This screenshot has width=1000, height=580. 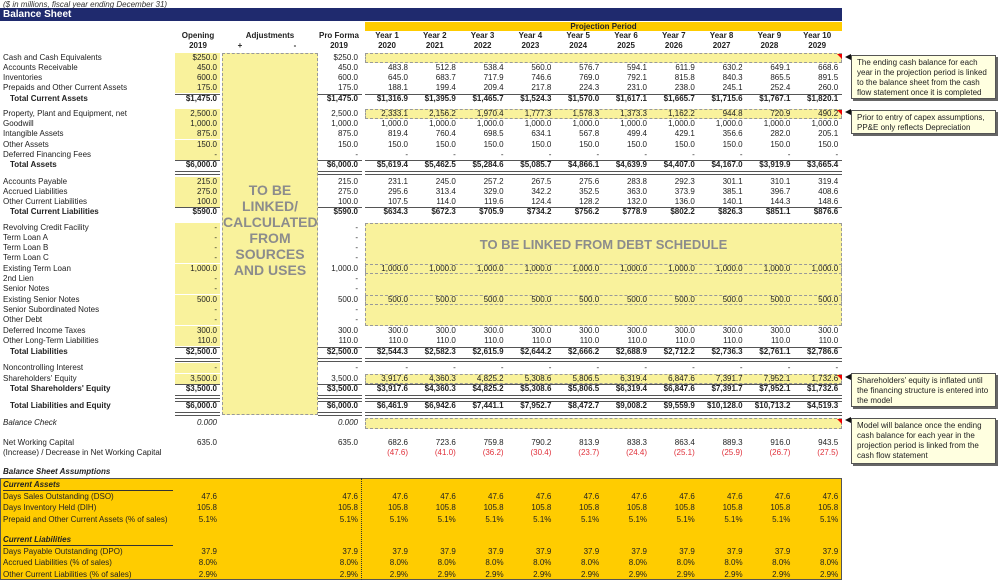 I want to click on opening-value: 0.000, so click(x=197, y=423).